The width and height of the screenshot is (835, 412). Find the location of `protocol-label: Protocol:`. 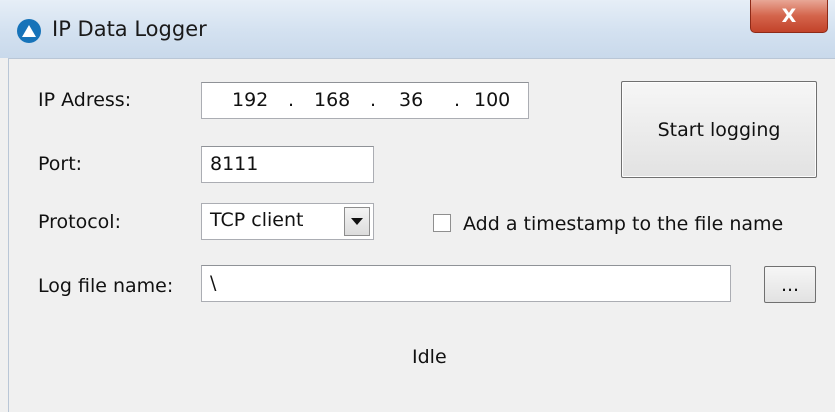

protocol-label: Protocol: is located at coordinates (79, 222).